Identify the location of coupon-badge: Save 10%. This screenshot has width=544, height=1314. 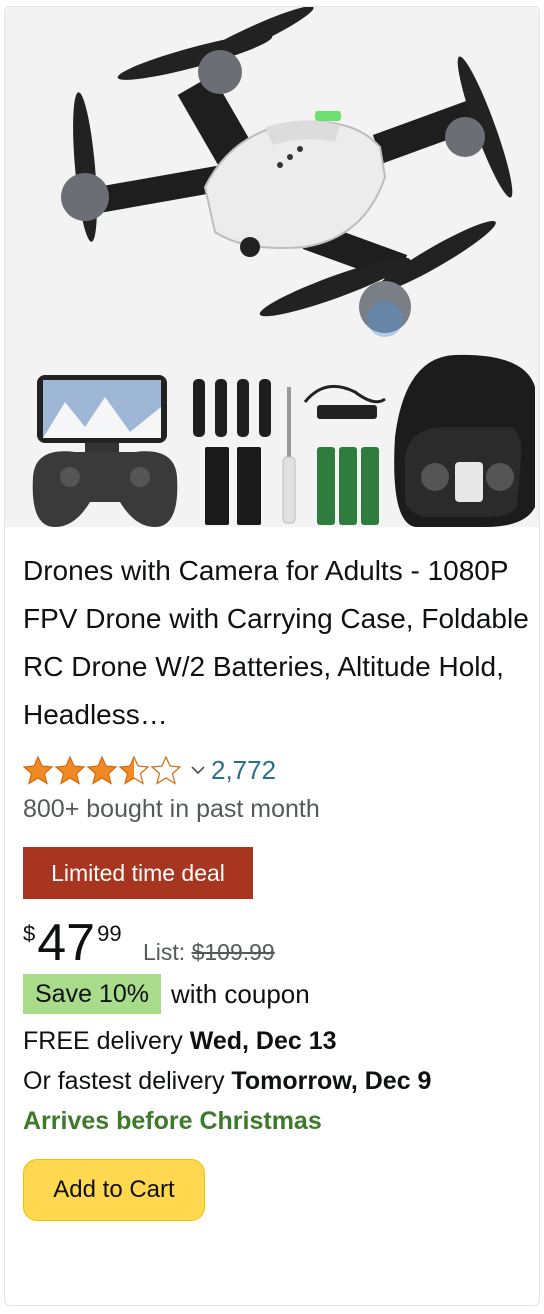
(92, 994).